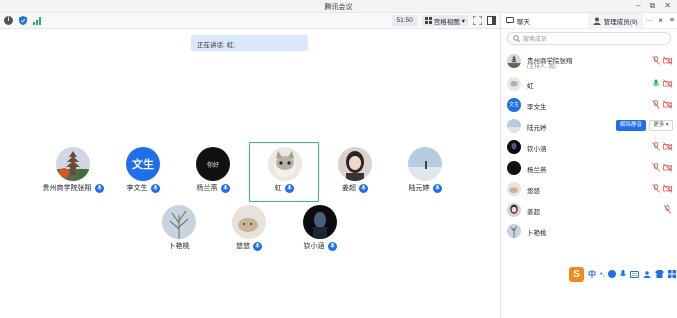 The image size is (677, 318). What do you see at coordinates (533, 191) in the screenshot?
I see `member-name: 悠悠` at bounding box center [533, 191].